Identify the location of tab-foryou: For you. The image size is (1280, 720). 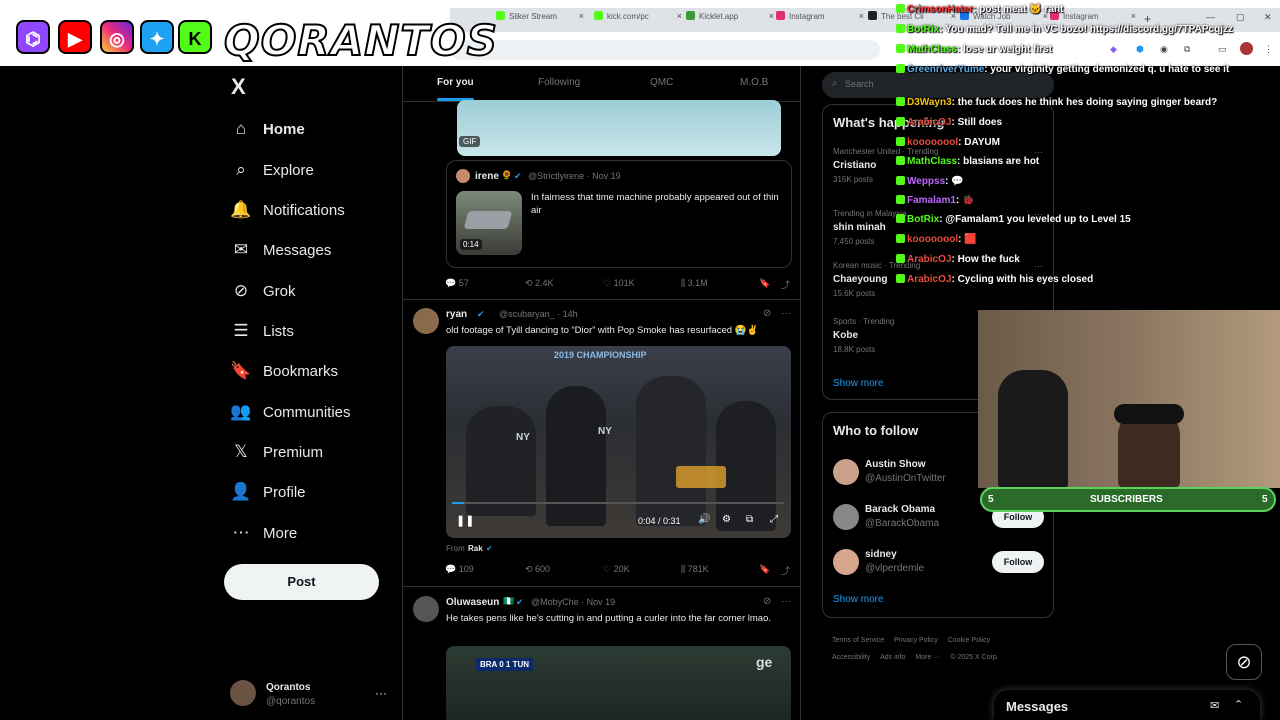
(455, 89).